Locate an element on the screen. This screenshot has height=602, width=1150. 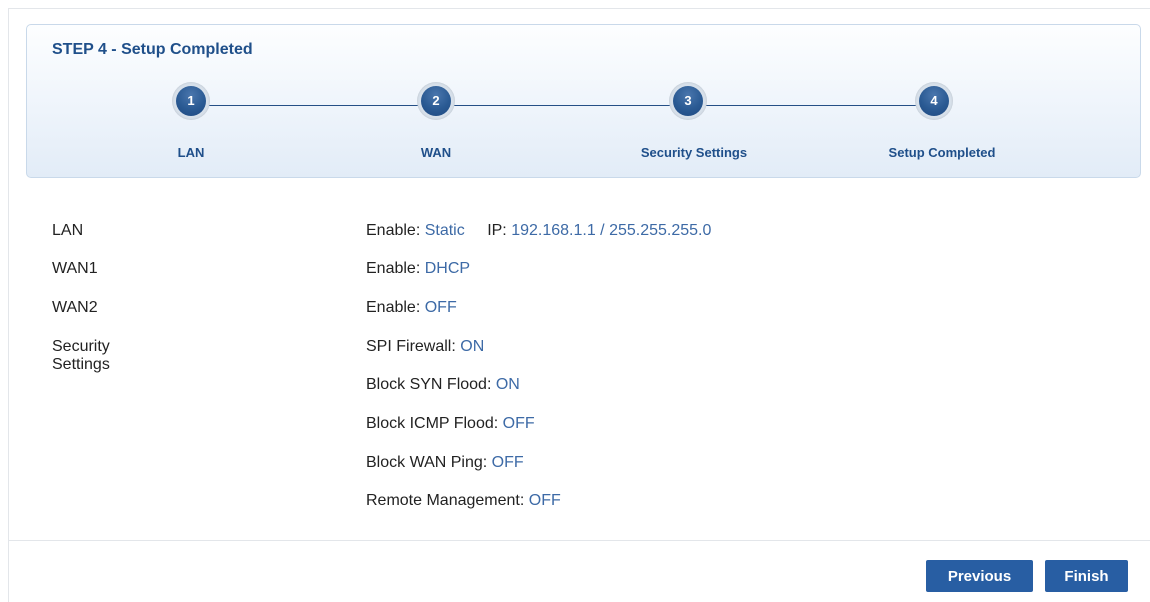
remote-management-key: Remote Management: is located at coordinates (445, 500).